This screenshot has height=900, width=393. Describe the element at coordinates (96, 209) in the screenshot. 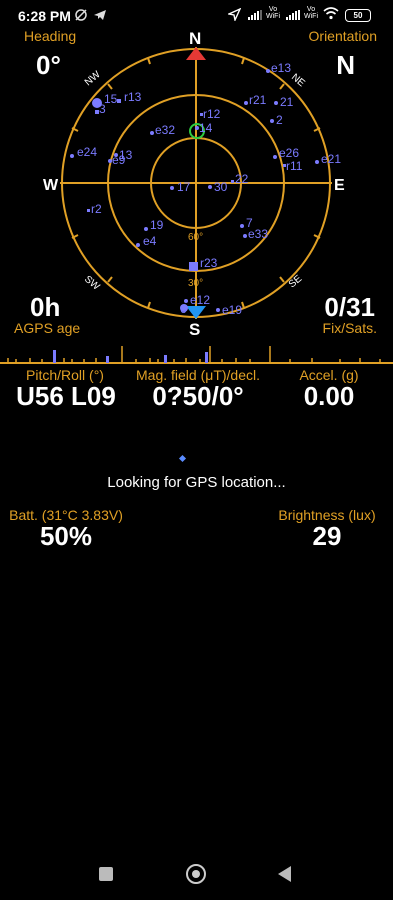

I see `sat-label: r2` at that location.